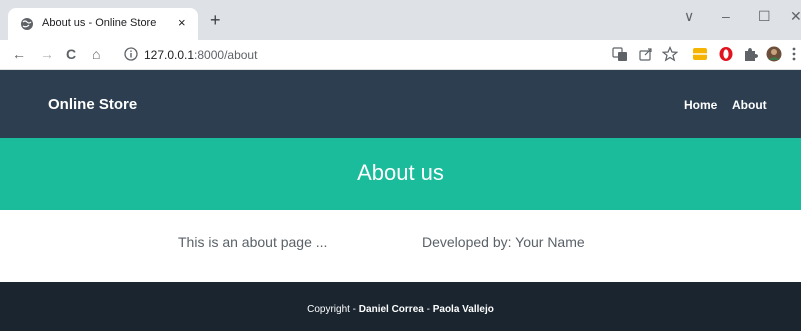 Image resolution: width=801 pixels, height=331 pixels. Describe the element at coordinates (96, 54) in the screenshot. I see `home-button: ⌂` at that location.